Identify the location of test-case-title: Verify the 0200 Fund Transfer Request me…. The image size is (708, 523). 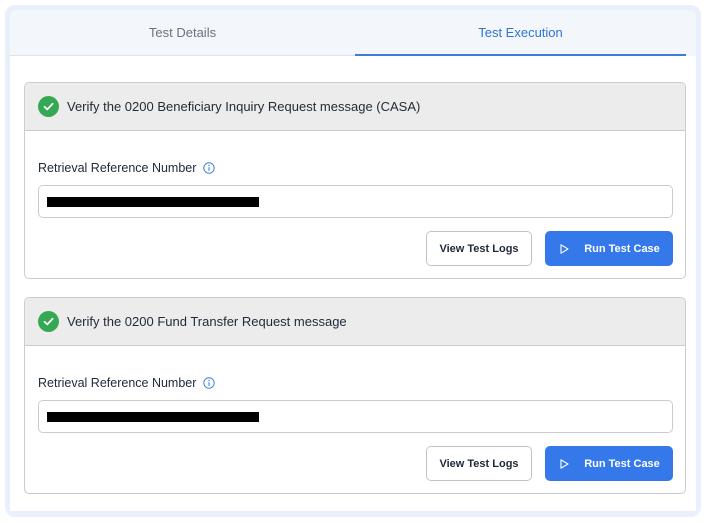
(207, 321).